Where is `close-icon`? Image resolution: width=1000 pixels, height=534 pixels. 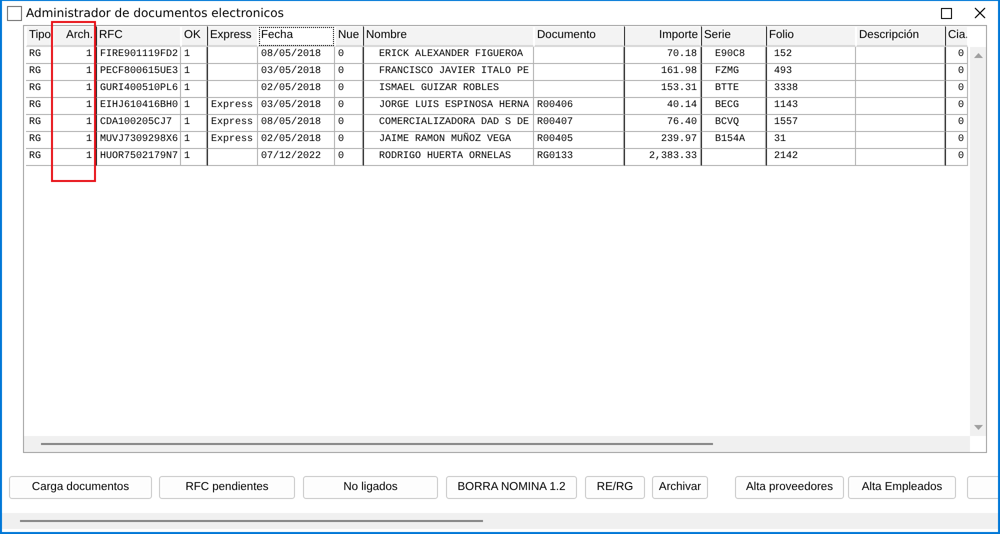 close-icon is located at coordinates (980, 13).